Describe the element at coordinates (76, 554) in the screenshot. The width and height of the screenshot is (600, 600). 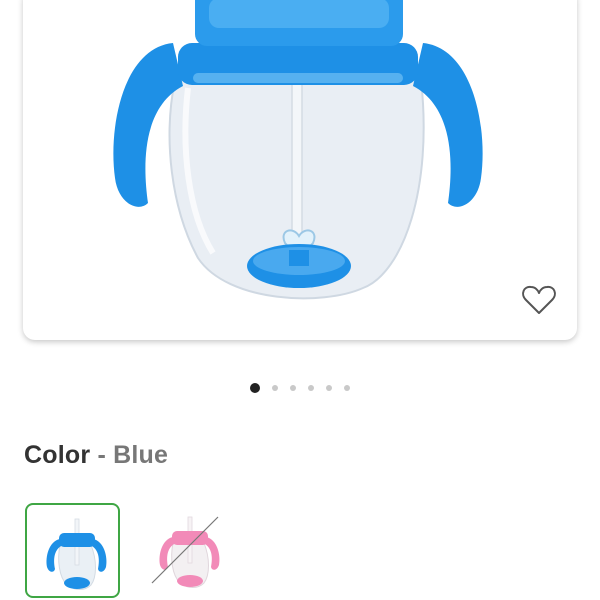
I see `blue-cup-thumbnail` at that location.